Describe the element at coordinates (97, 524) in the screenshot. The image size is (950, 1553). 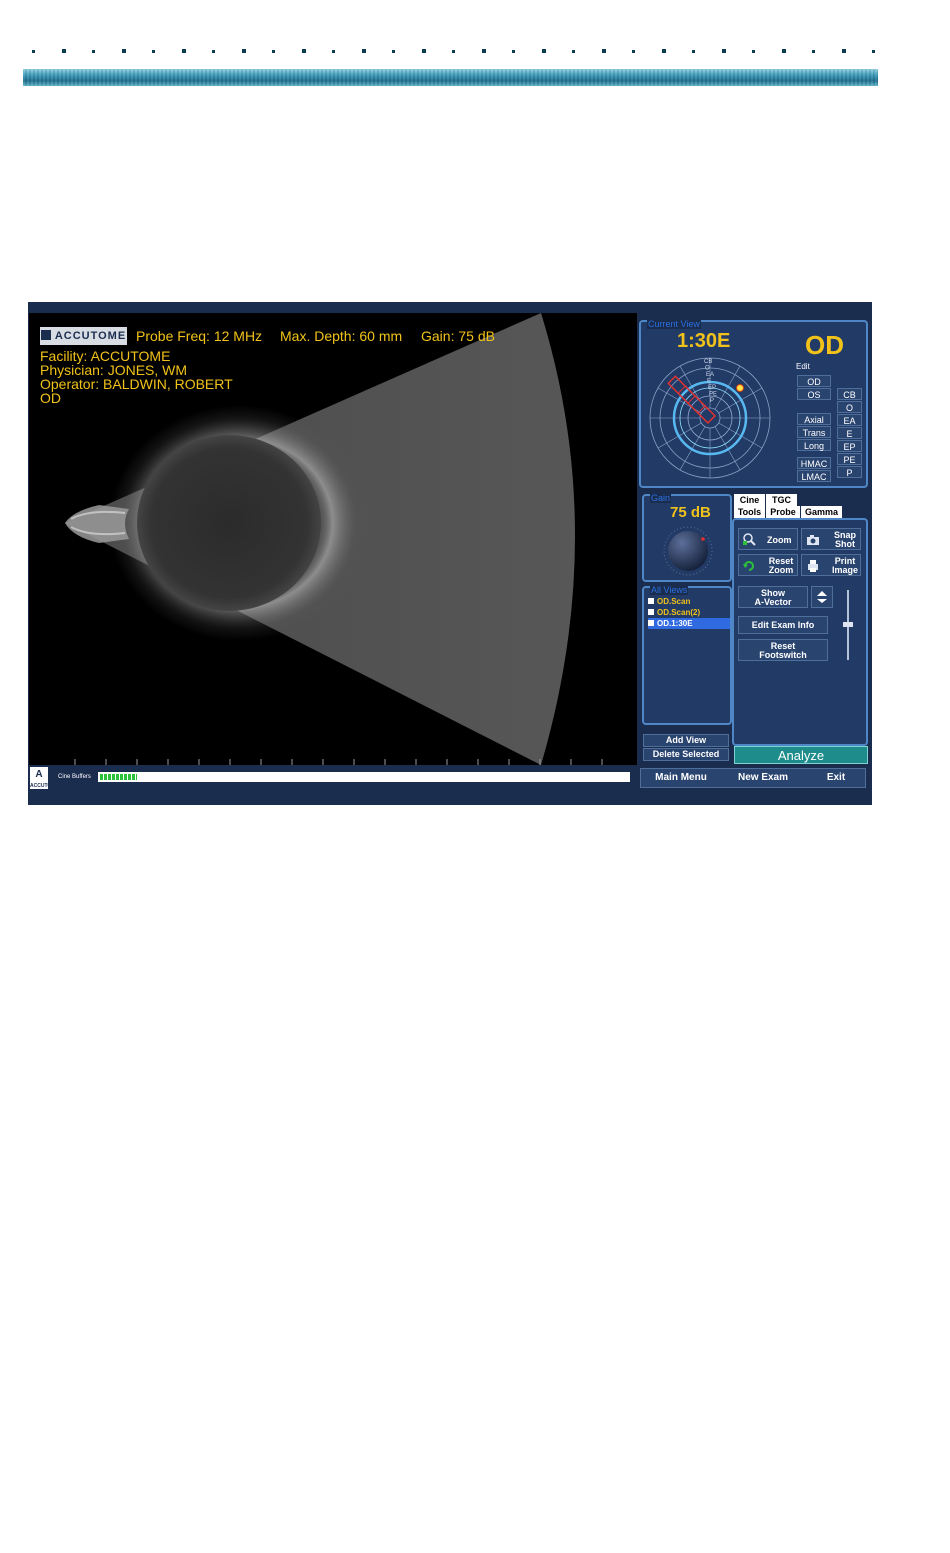
I see `probe-contact` at that location.